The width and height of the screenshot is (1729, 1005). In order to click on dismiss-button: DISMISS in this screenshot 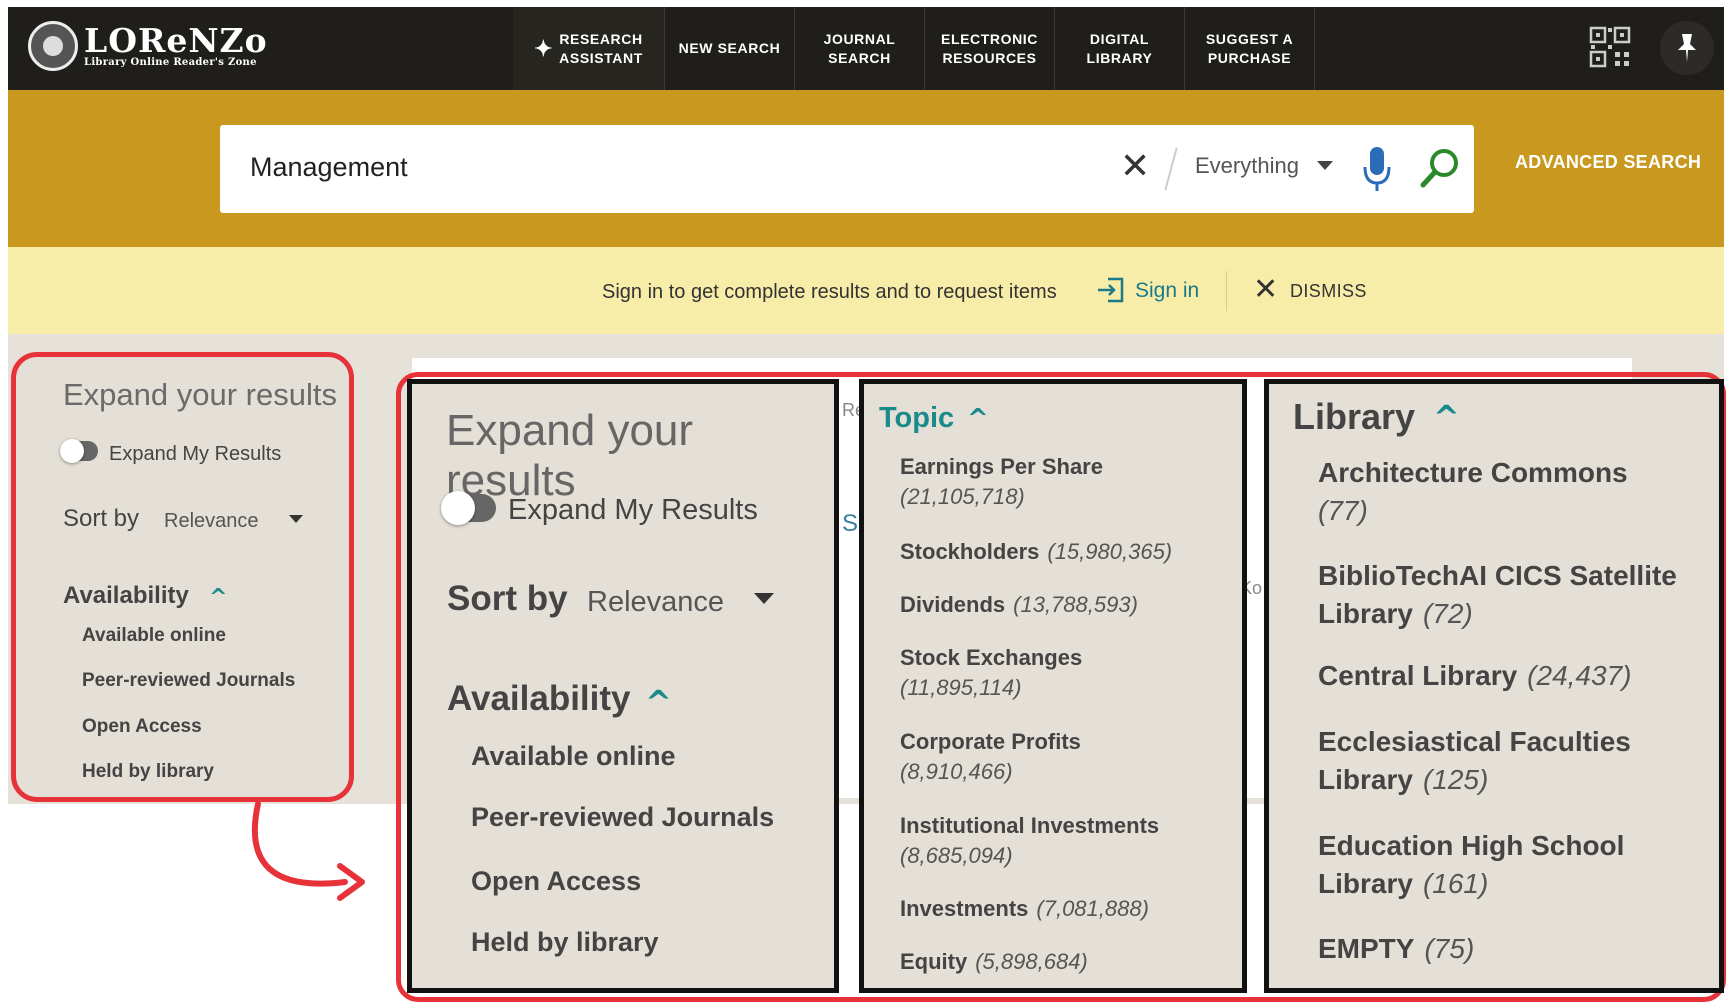, I will do `click(1328, 291)`.